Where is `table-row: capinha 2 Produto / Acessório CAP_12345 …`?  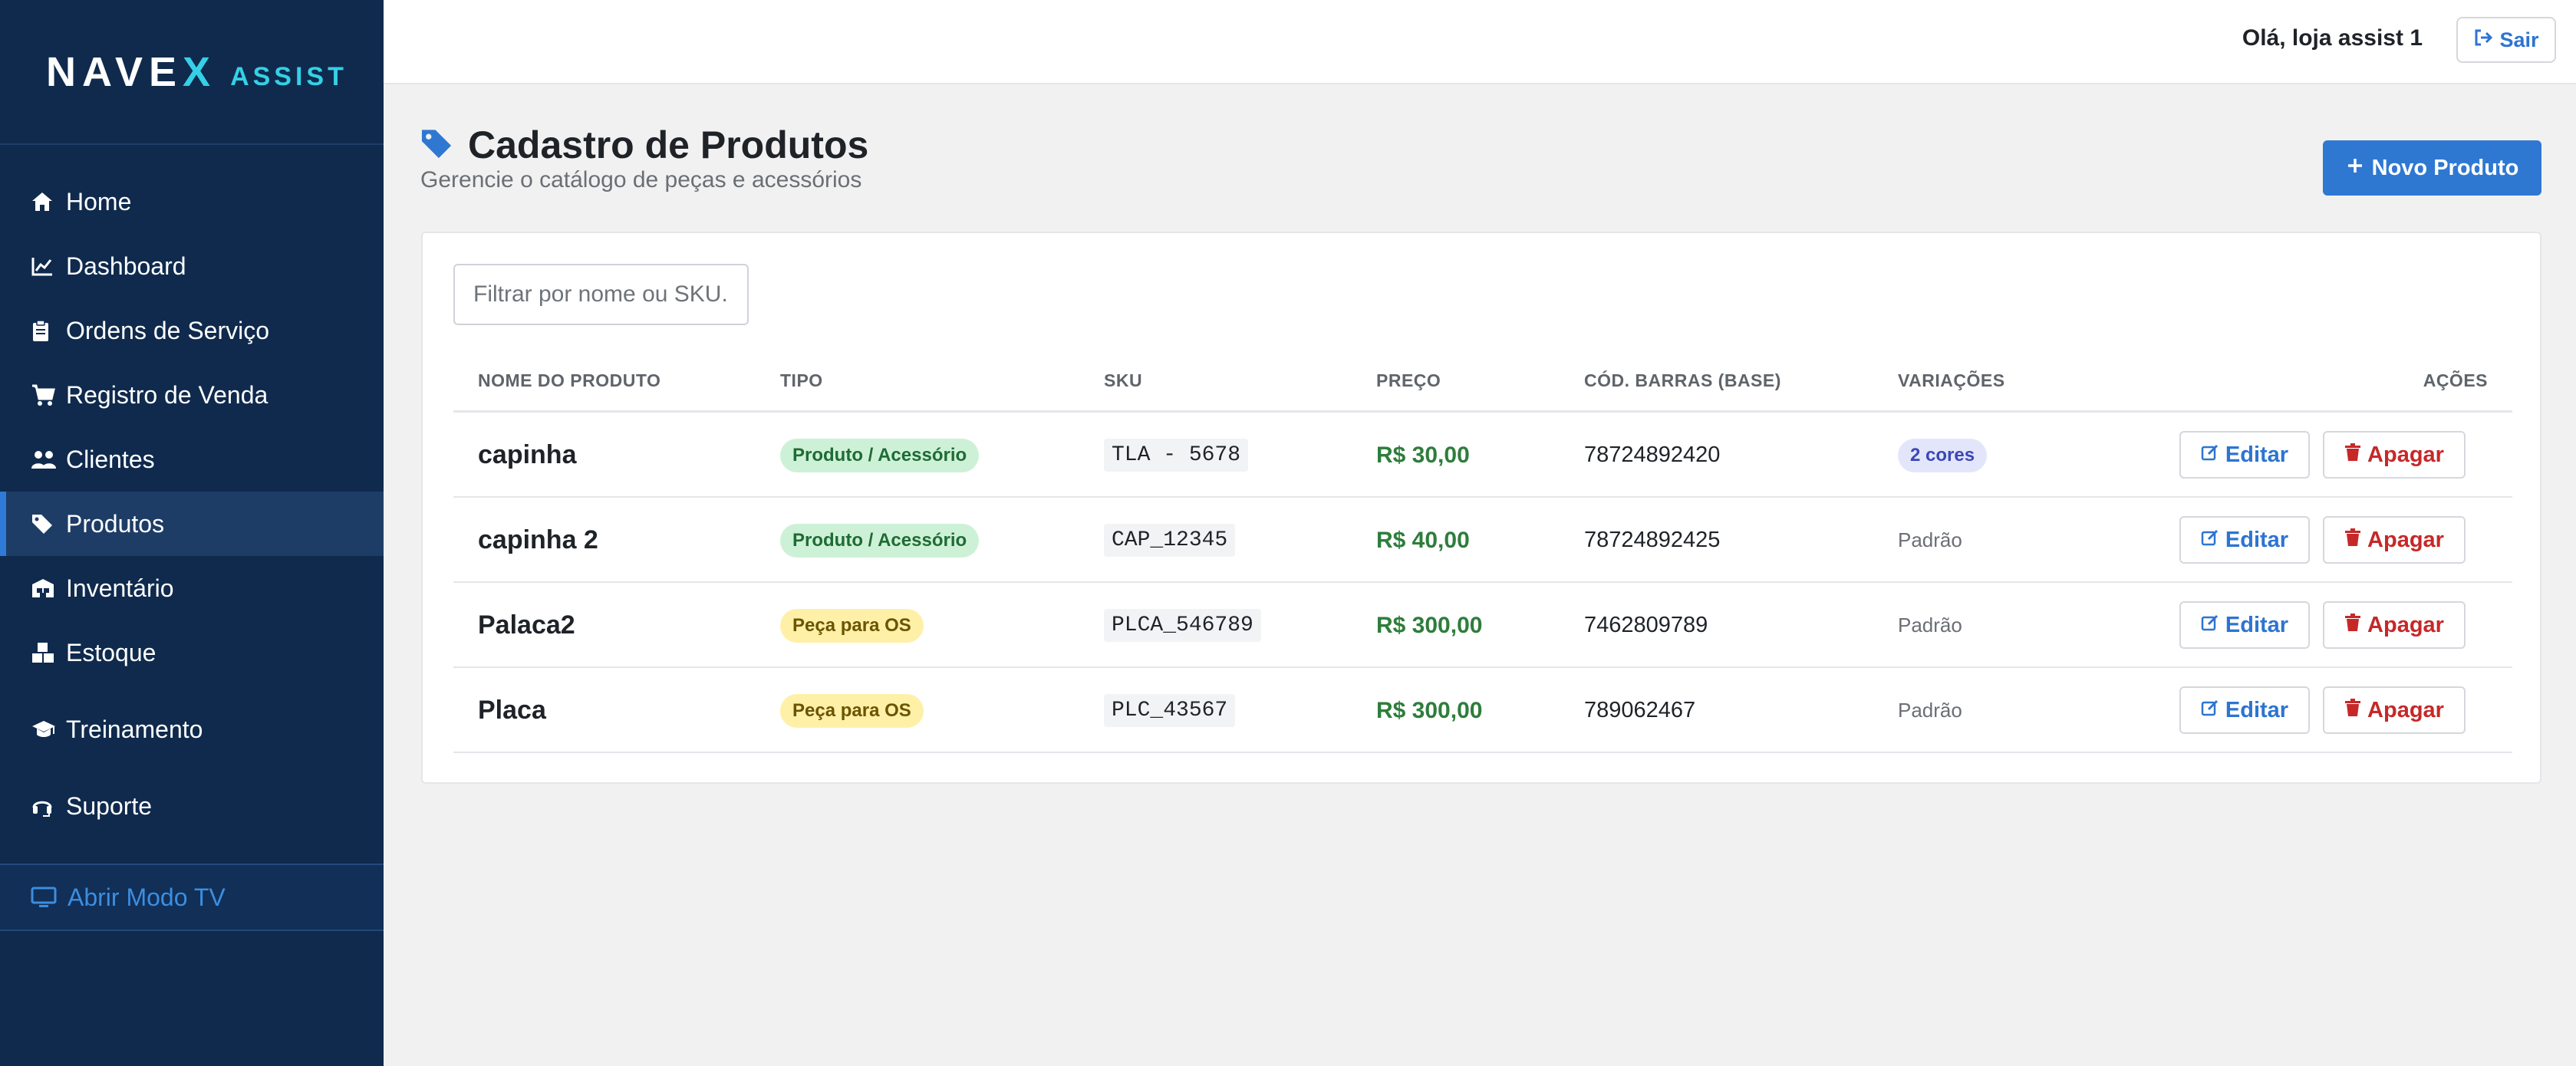 table-row: capinha 2 Produto / Acessório CAP_12345 … is located at coordinates (1482, 540).